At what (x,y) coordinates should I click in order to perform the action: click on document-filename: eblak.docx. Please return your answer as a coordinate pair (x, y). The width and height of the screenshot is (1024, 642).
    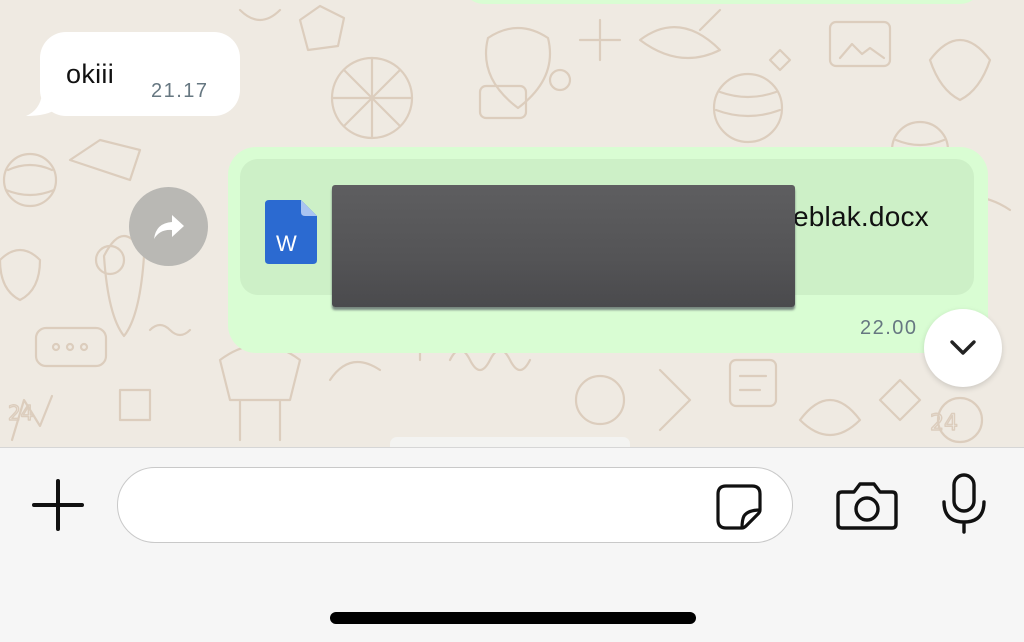
    Looking at the image, I should click on (861, 216).